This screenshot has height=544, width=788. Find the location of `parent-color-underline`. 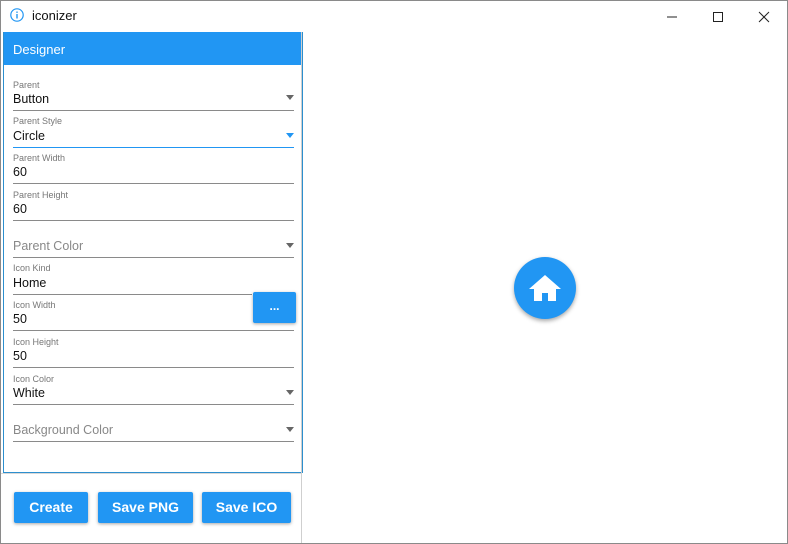

parent-color-underline is located at coordinates (153, 257).